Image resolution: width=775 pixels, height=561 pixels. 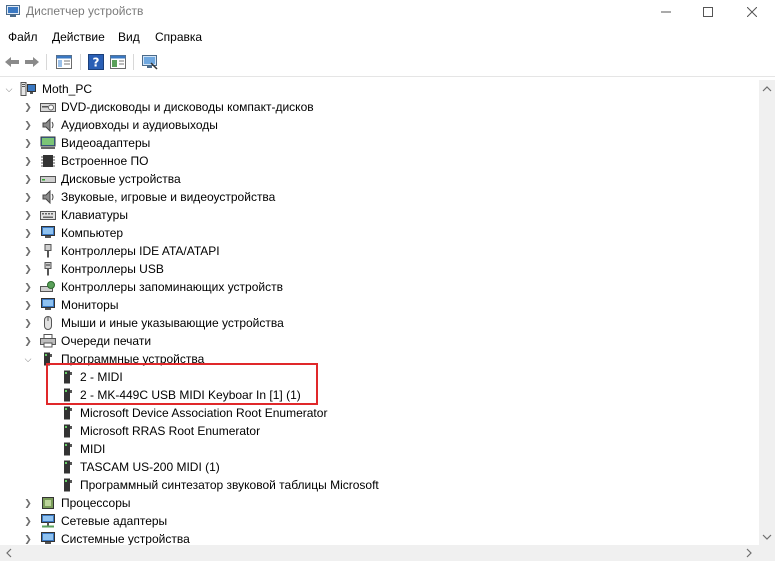 I want to click on tree-device-item: TASCAM US-200 MIDI (1), so click(x=165, y=467).